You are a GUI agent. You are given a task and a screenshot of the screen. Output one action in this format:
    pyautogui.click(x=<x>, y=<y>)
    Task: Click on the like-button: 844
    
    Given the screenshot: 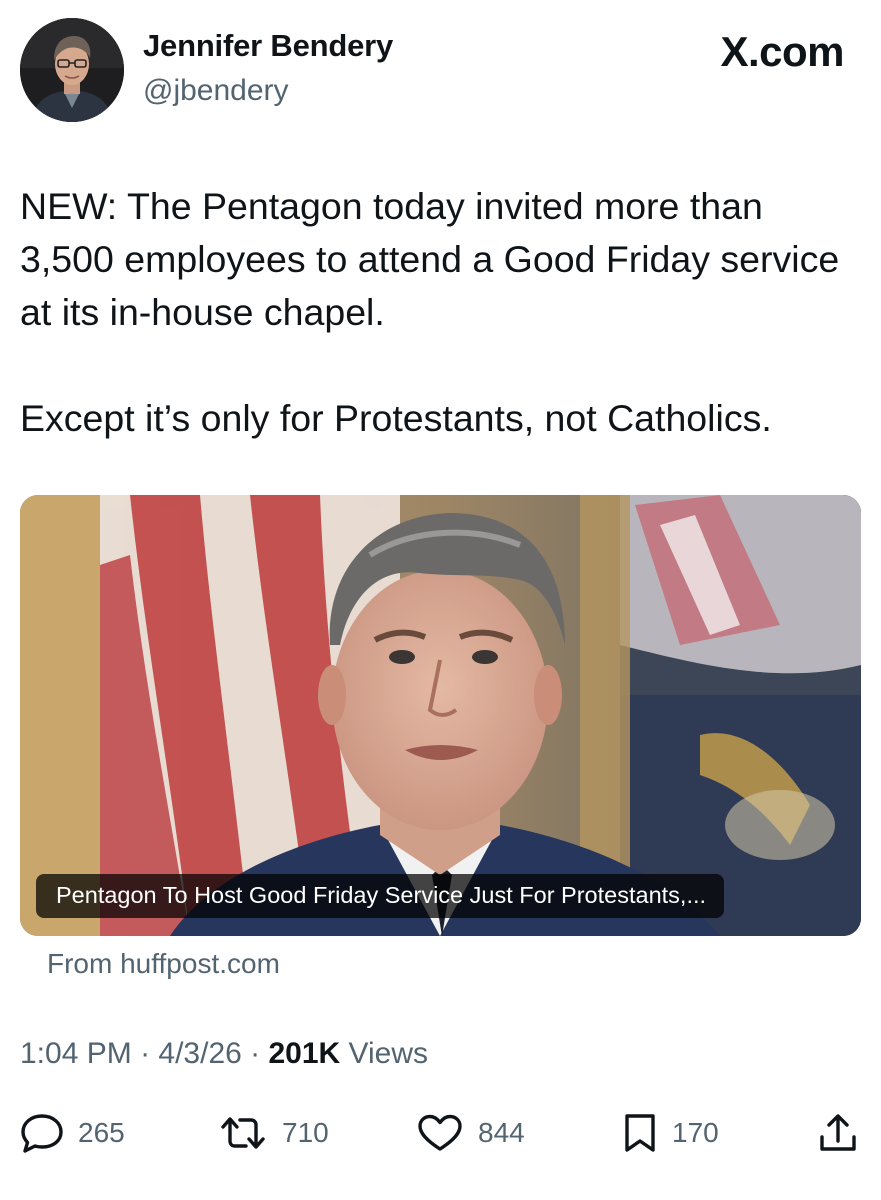 What is the action you would take?
    pyautogui.click(x=470, y=1133)
    